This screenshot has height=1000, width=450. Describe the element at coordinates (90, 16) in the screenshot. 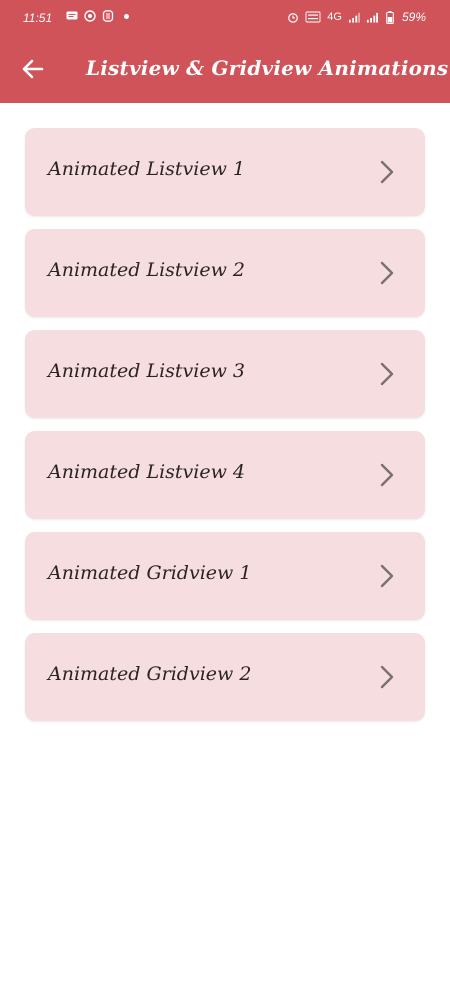

I see `whatsapp-icon` at that location.